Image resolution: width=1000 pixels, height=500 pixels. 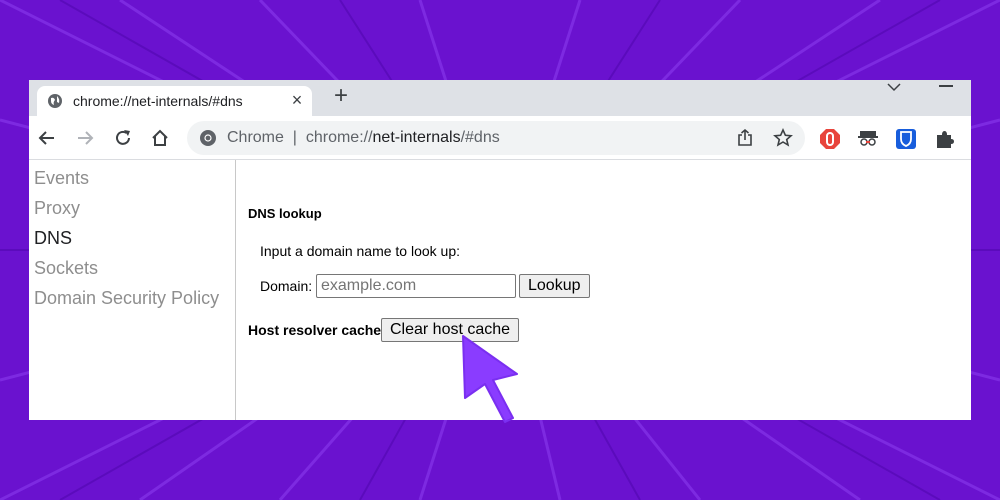 What do you see at coordinates (868, 139) in the screenshot?
I see `incognito-extension-icon` at bounding box center [868, 139].